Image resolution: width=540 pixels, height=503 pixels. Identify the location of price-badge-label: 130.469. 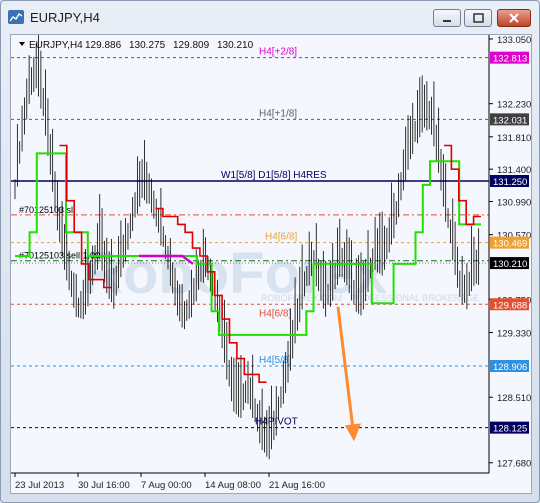
(510, 244).